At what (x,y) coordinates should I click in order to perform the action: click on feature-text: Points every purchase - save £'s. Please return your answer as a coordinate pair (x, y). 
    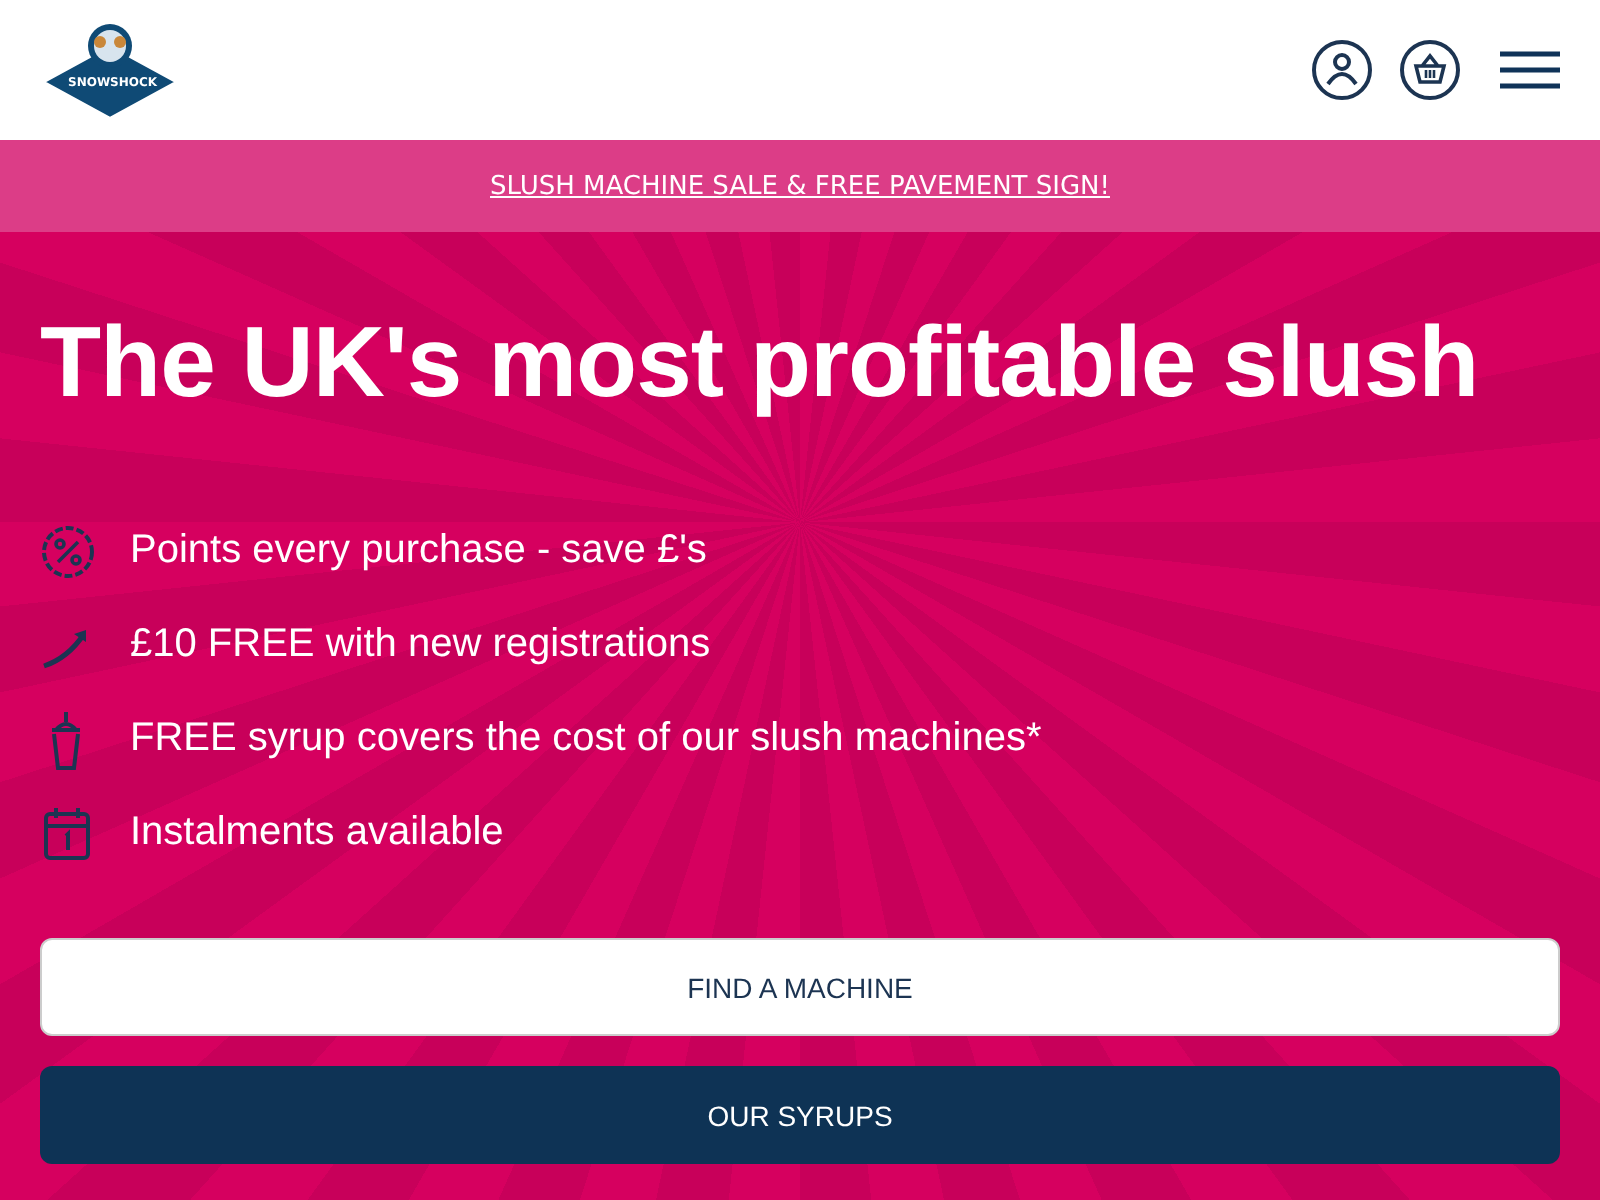
    Looking at the image, I should click on (418, 551).